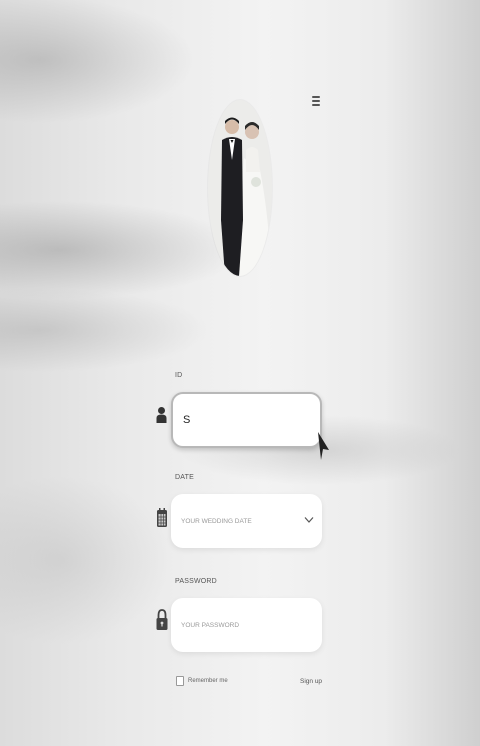 The image size is (480, 746). I want to click on calendar-icon, so click(162, 520).